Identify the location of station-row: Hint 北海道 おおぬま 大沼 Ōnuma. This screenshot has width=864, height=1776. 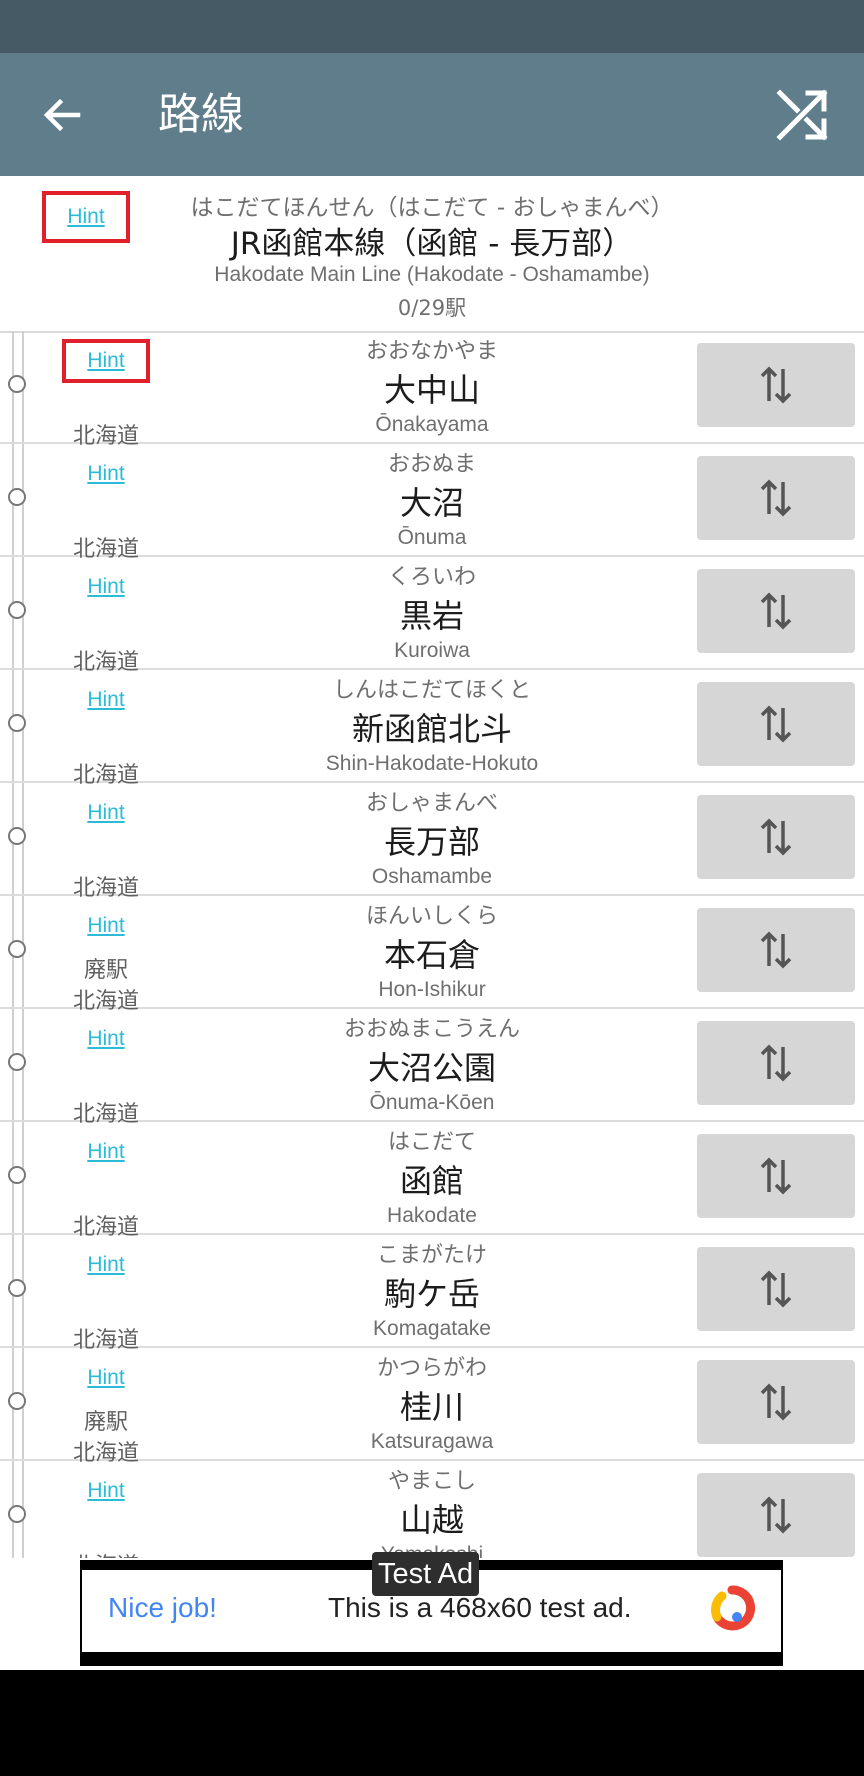
(432, 503).